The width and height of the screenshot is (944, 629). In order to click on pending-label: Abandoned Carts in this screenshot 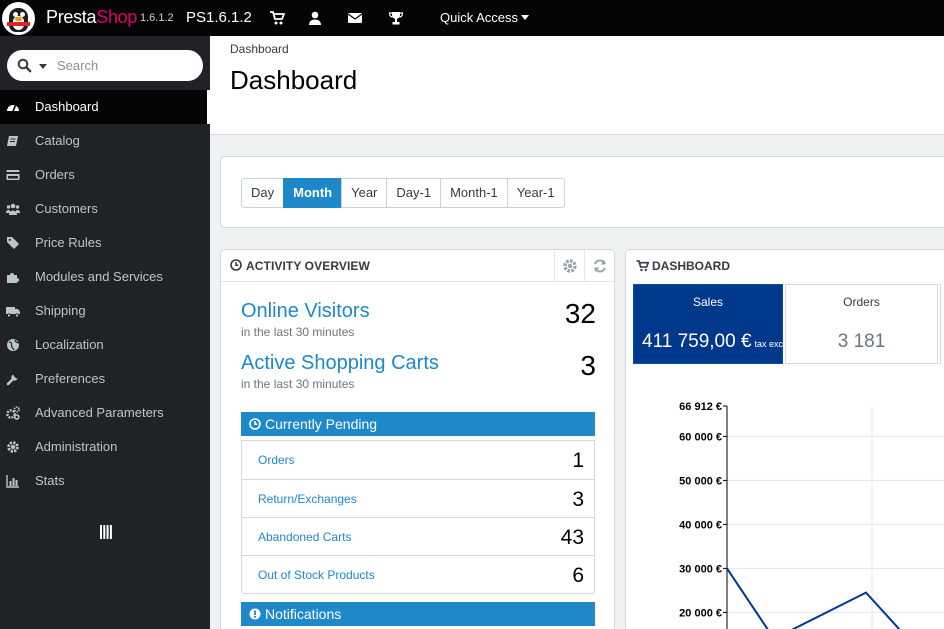, I will do `click(304, 537)`.